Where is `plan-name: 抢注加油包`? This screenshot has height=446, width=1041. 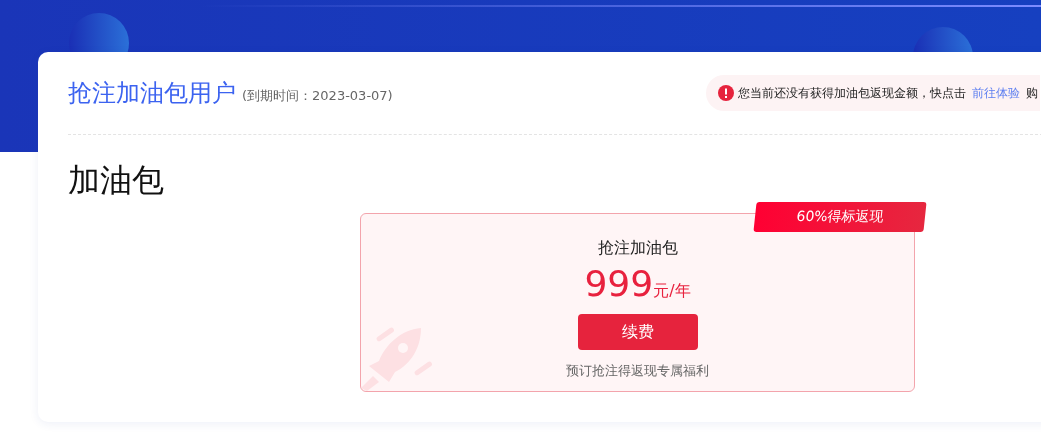
plan-name: 抢注加油包 is located at coordinates (637, 248).